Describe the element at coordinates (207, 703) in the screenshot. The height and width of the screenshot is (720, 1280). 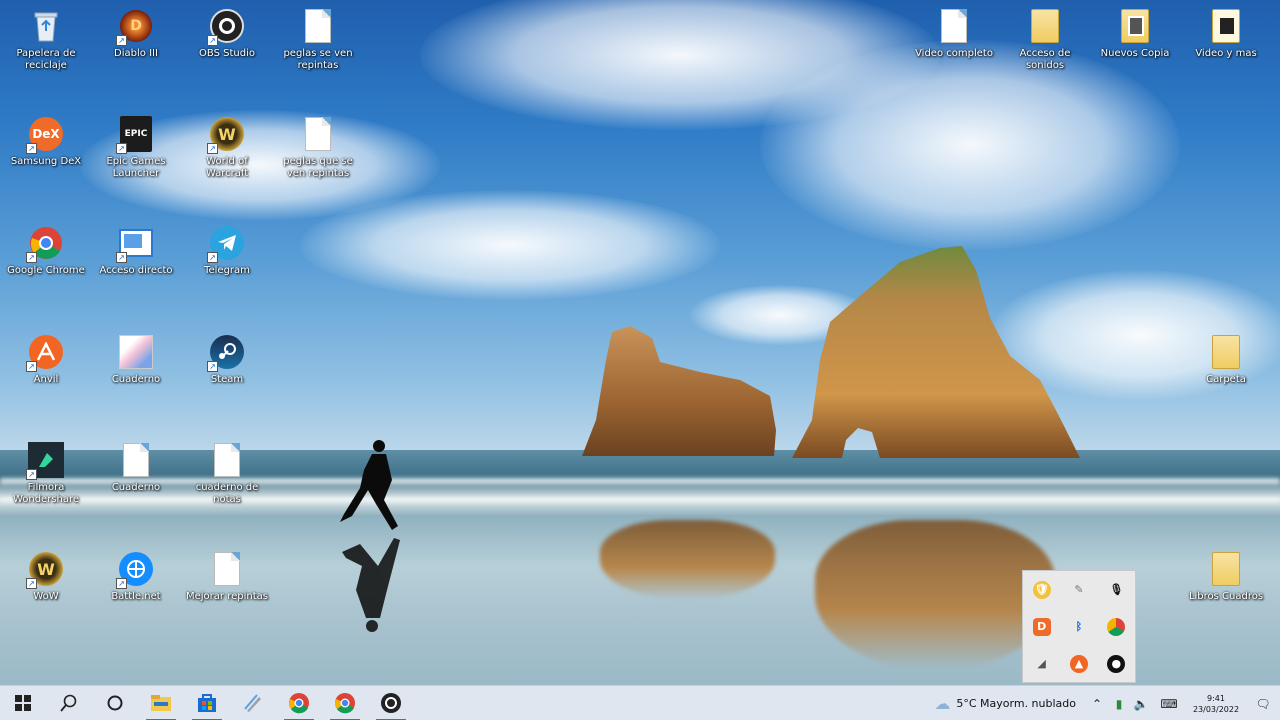
I see `taskbar-store` at that location.